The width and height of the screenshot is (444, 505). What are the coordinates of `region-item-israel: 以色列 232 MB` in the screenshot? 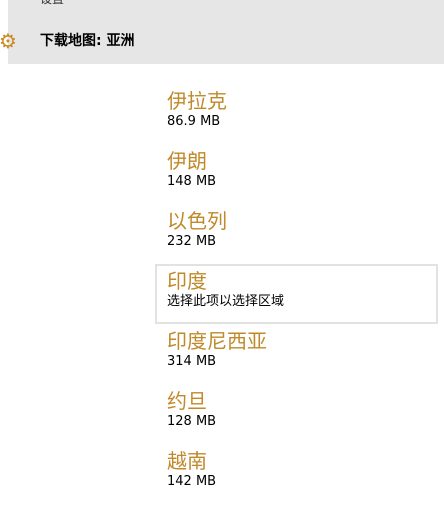 It's located at (296, 234).